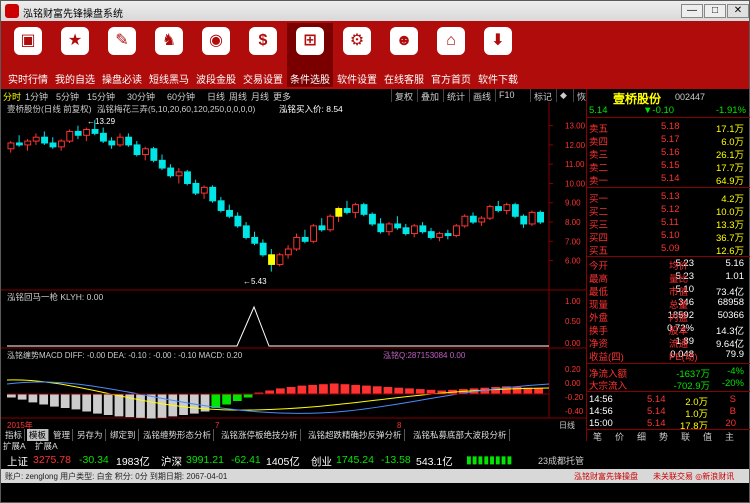 The image size is (750, 503). I want to click on kdj-axis-label: 1.00, so click(573, 301).